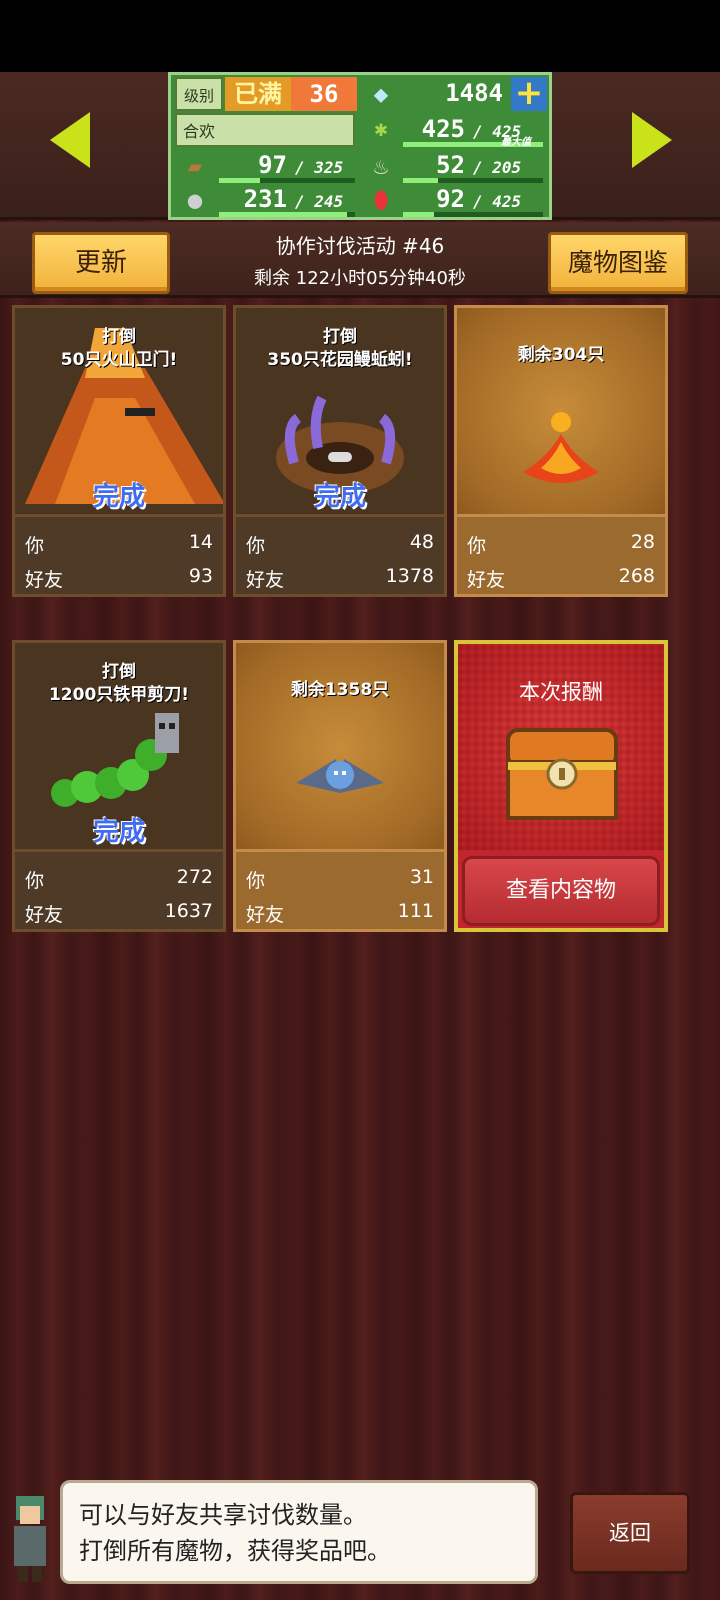 Image resolution: width=720 pixels, height=1600 pixels. Describe the element at coordinates (360, 278) in the screenshot. I see `event-remaining-time: 剩余 122小时05分钟40秒` at that location.